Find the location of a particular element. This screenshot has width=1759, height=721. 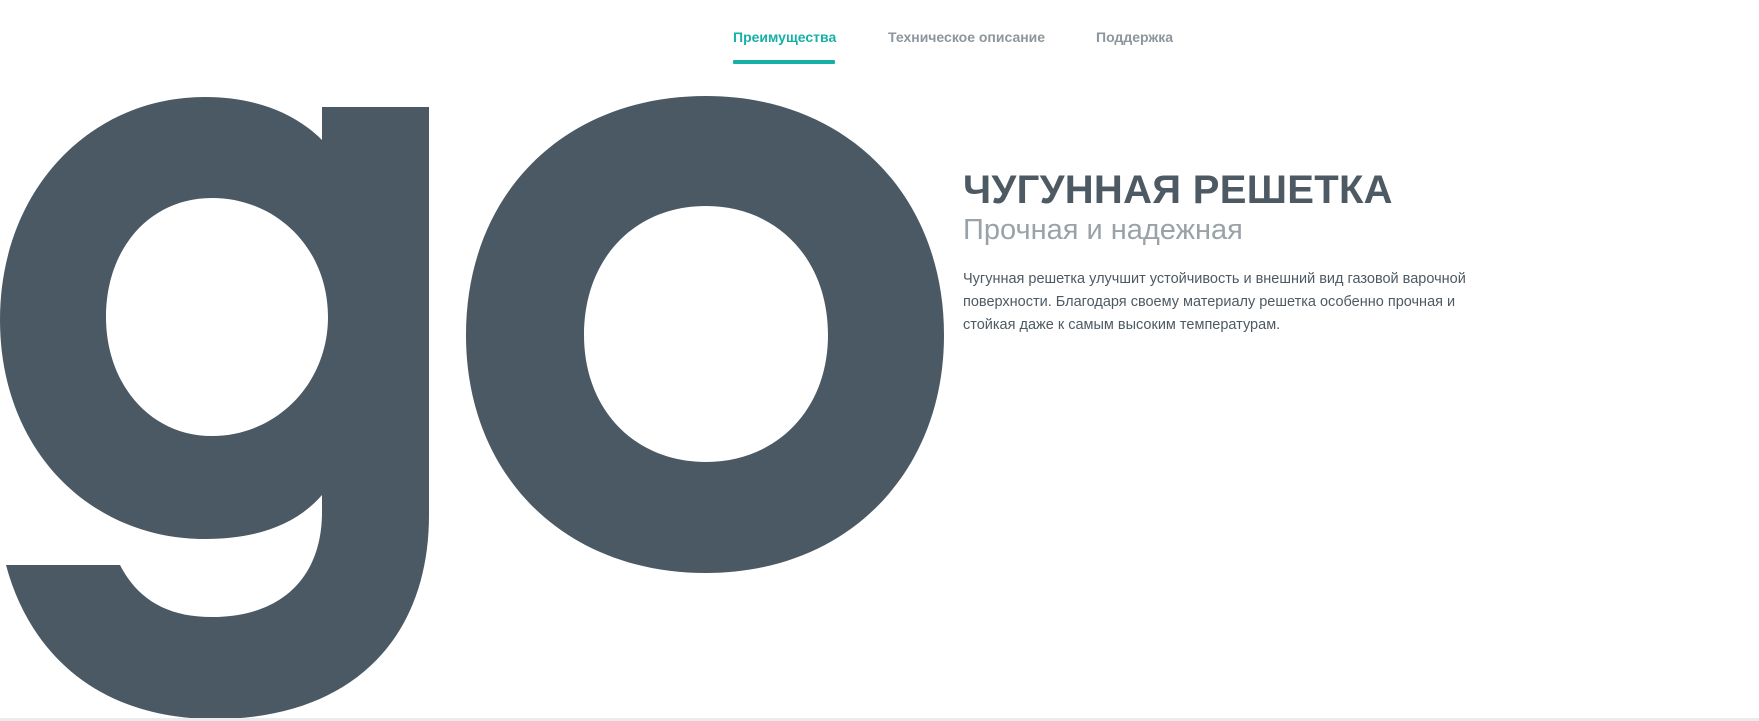

product-subtitle: Прочная и надежная is located at coordinates (1103, 230).